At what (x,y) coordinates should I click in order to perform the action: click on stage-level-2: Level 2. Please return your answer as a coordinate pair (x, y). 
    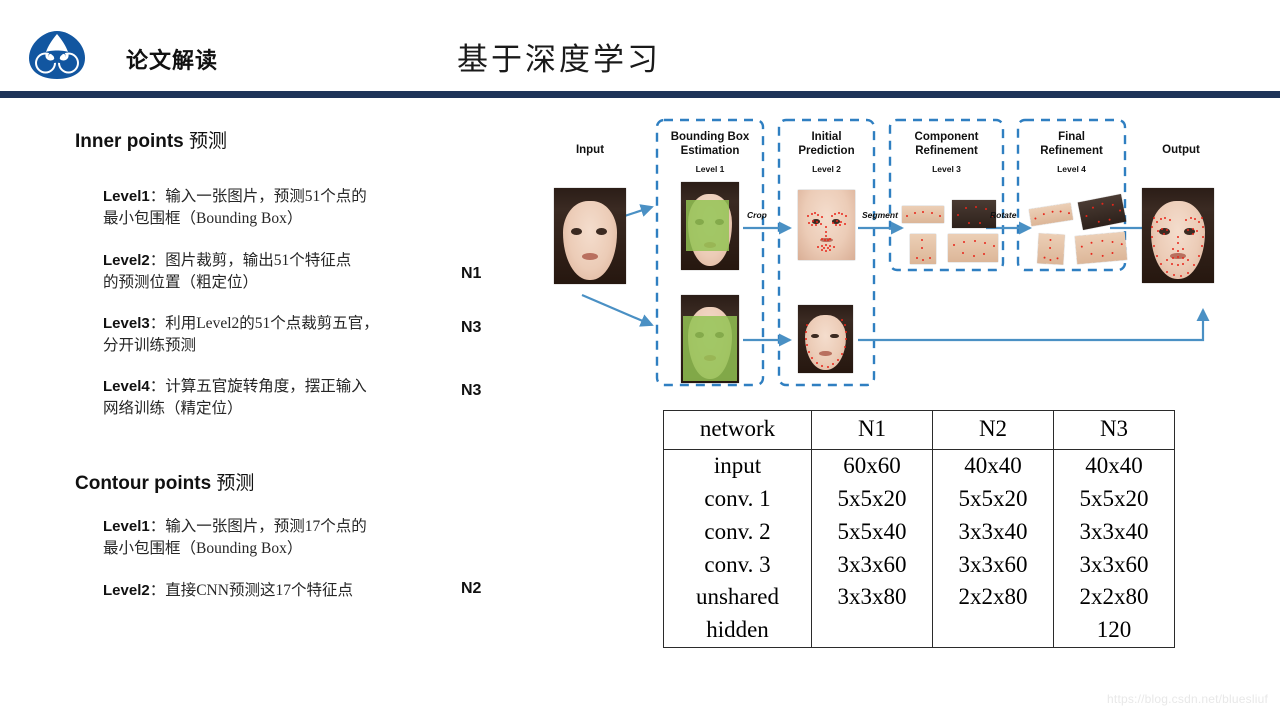
    Looking at the image, I should click on (826, 169).